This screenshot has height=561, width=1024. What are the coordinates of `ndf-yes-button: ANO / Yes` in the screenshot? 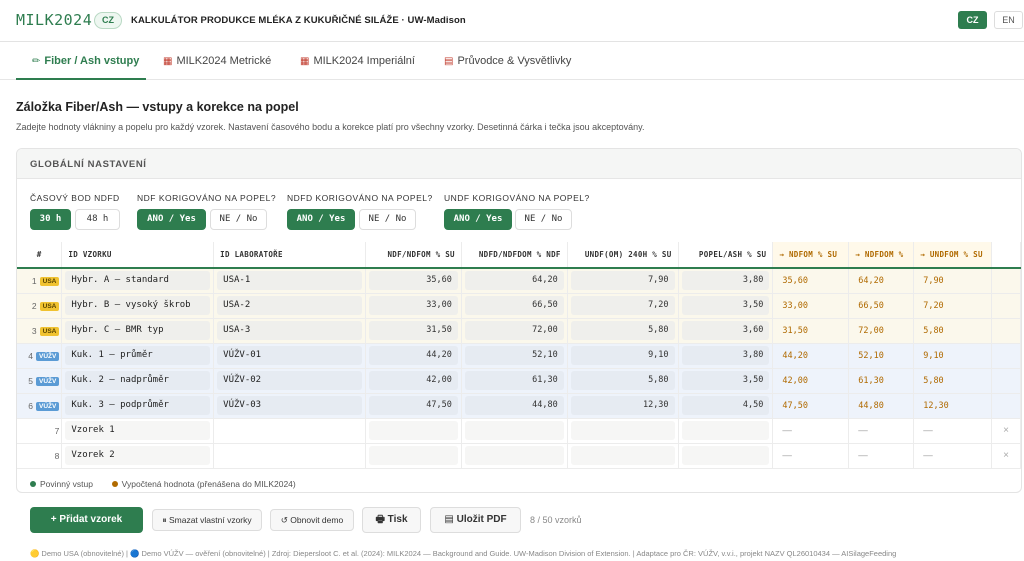 It's located at (171, 219).